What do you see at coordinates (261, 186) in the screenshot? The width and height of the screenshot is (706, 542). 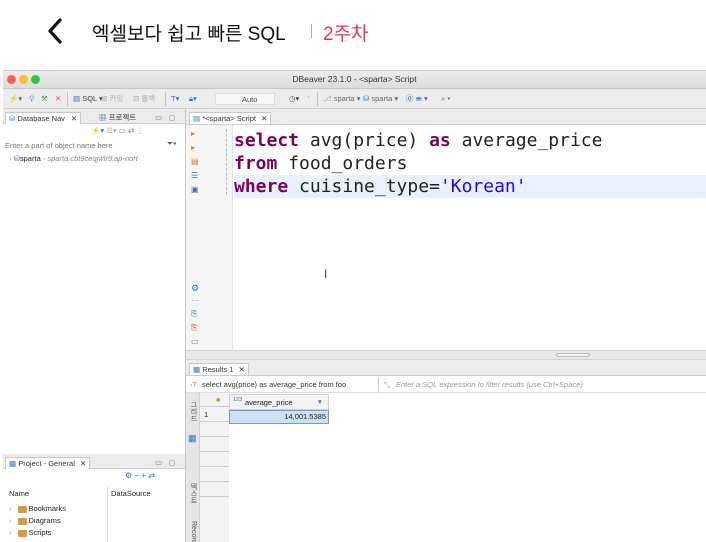 I see `keyword: where` at bounding box center [261, 186].